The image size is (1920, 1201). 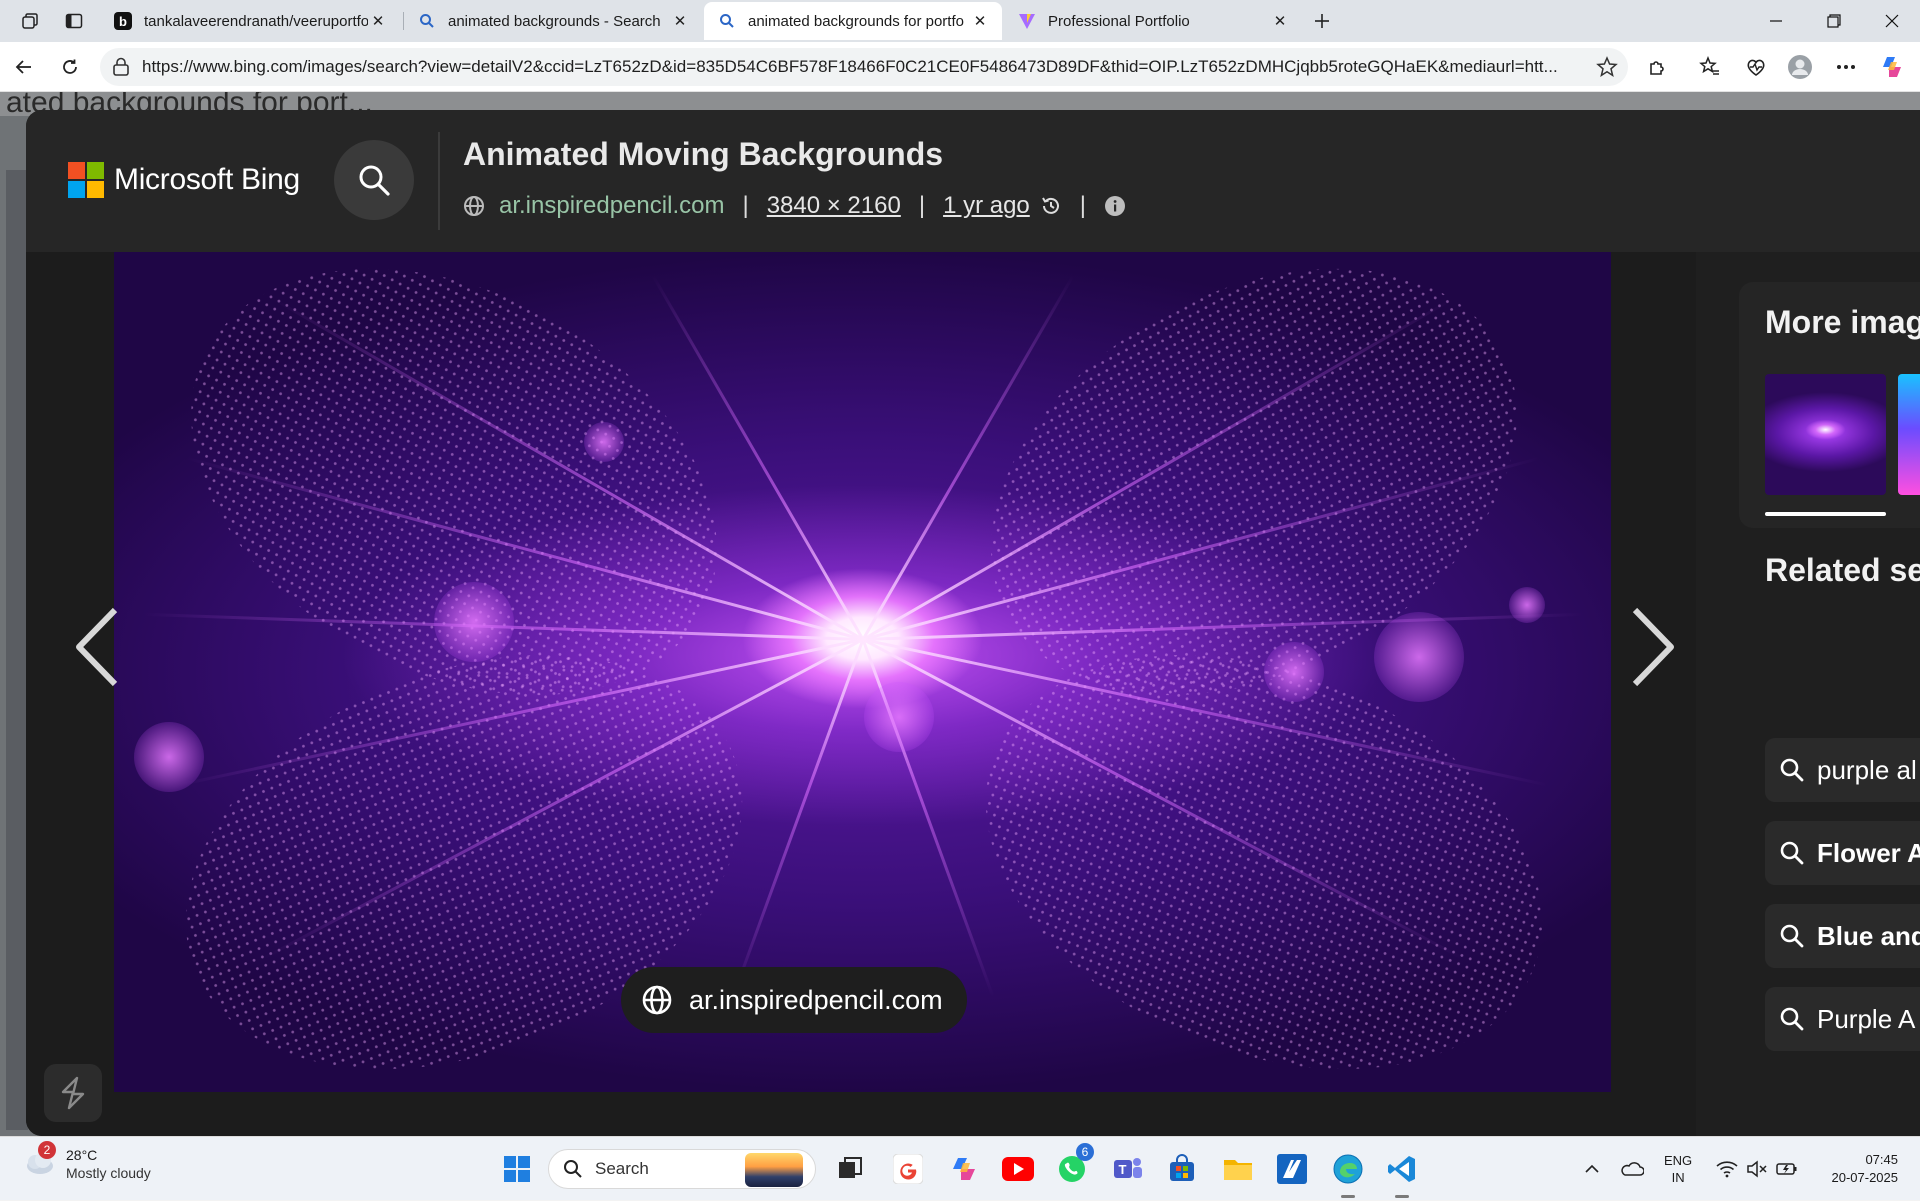 I want to click on restore-icon, so click(x=1834, y=21).